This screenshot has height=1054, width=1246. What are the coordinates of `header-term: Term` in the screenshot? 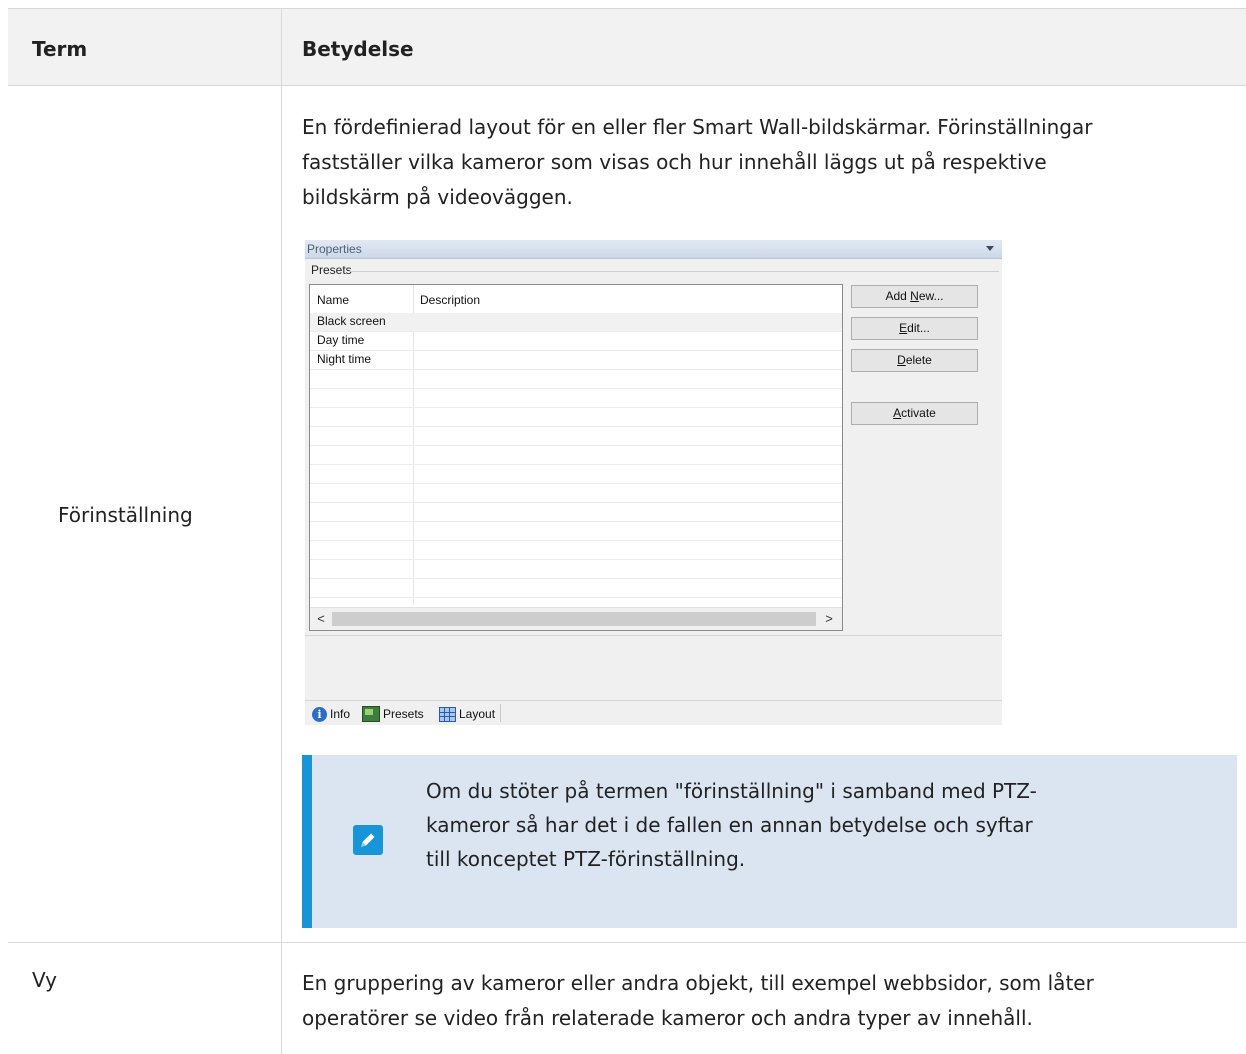 It's located at (60, 49).